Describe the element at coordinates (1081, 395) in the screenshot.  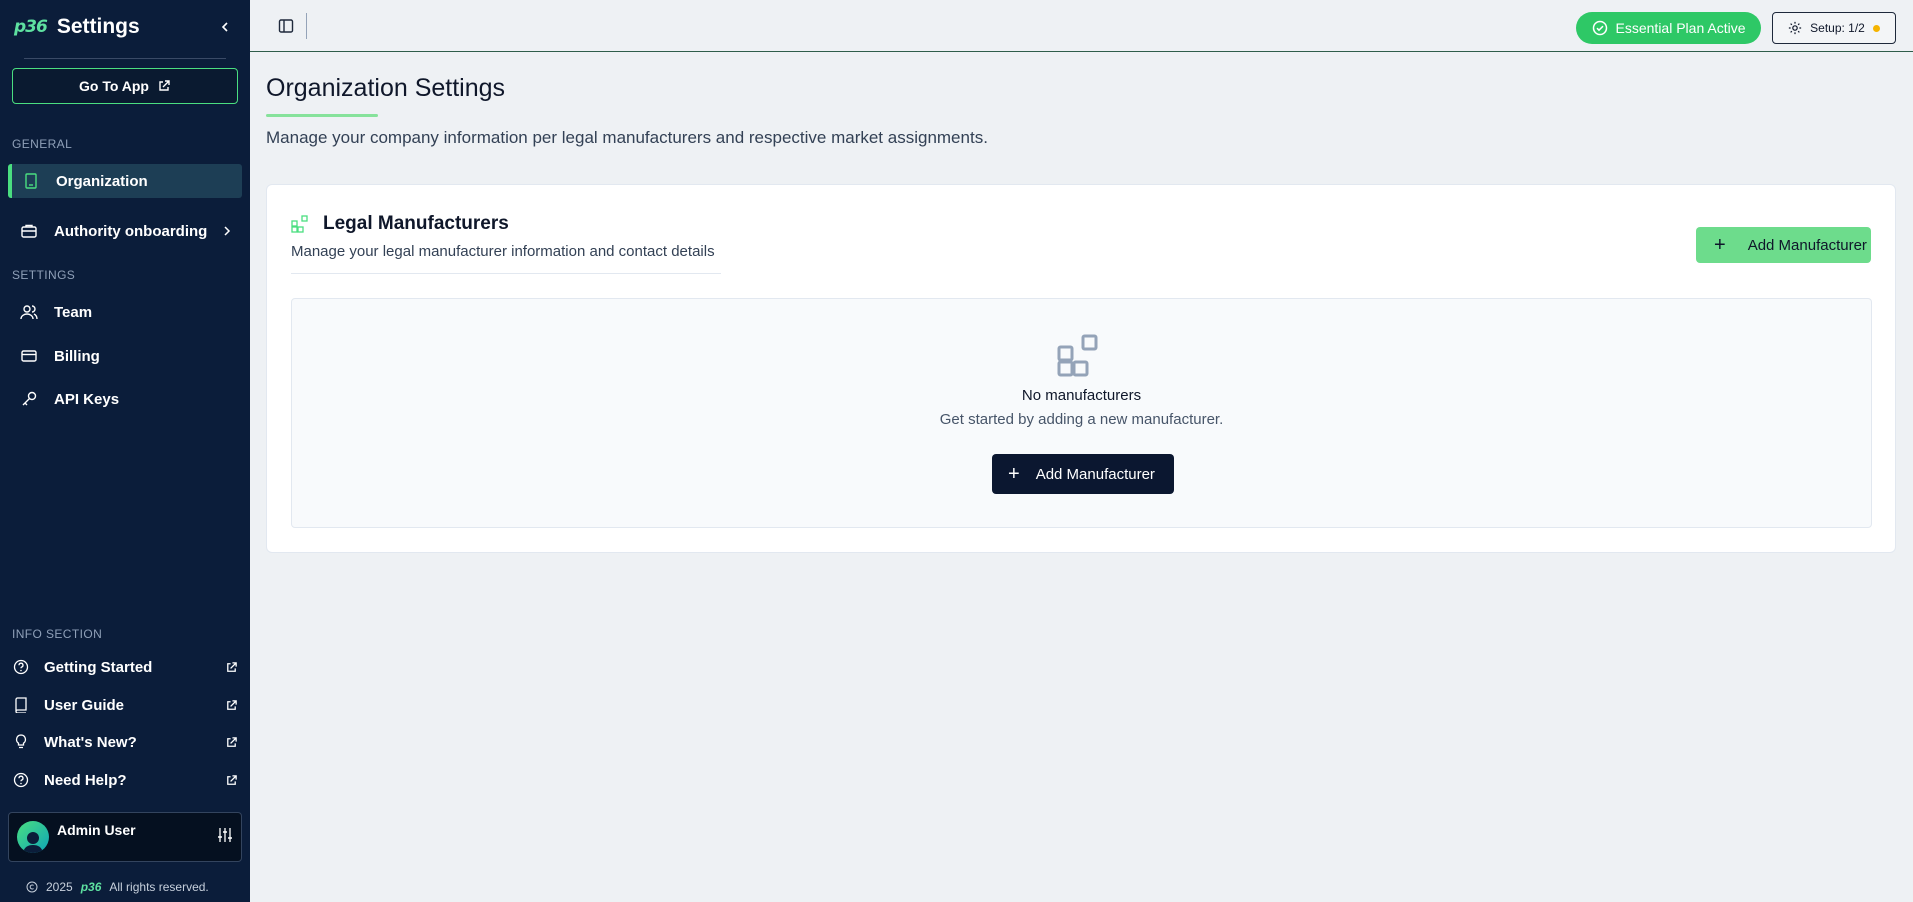
I see `empty-state-title: No manufacturers` at that location.